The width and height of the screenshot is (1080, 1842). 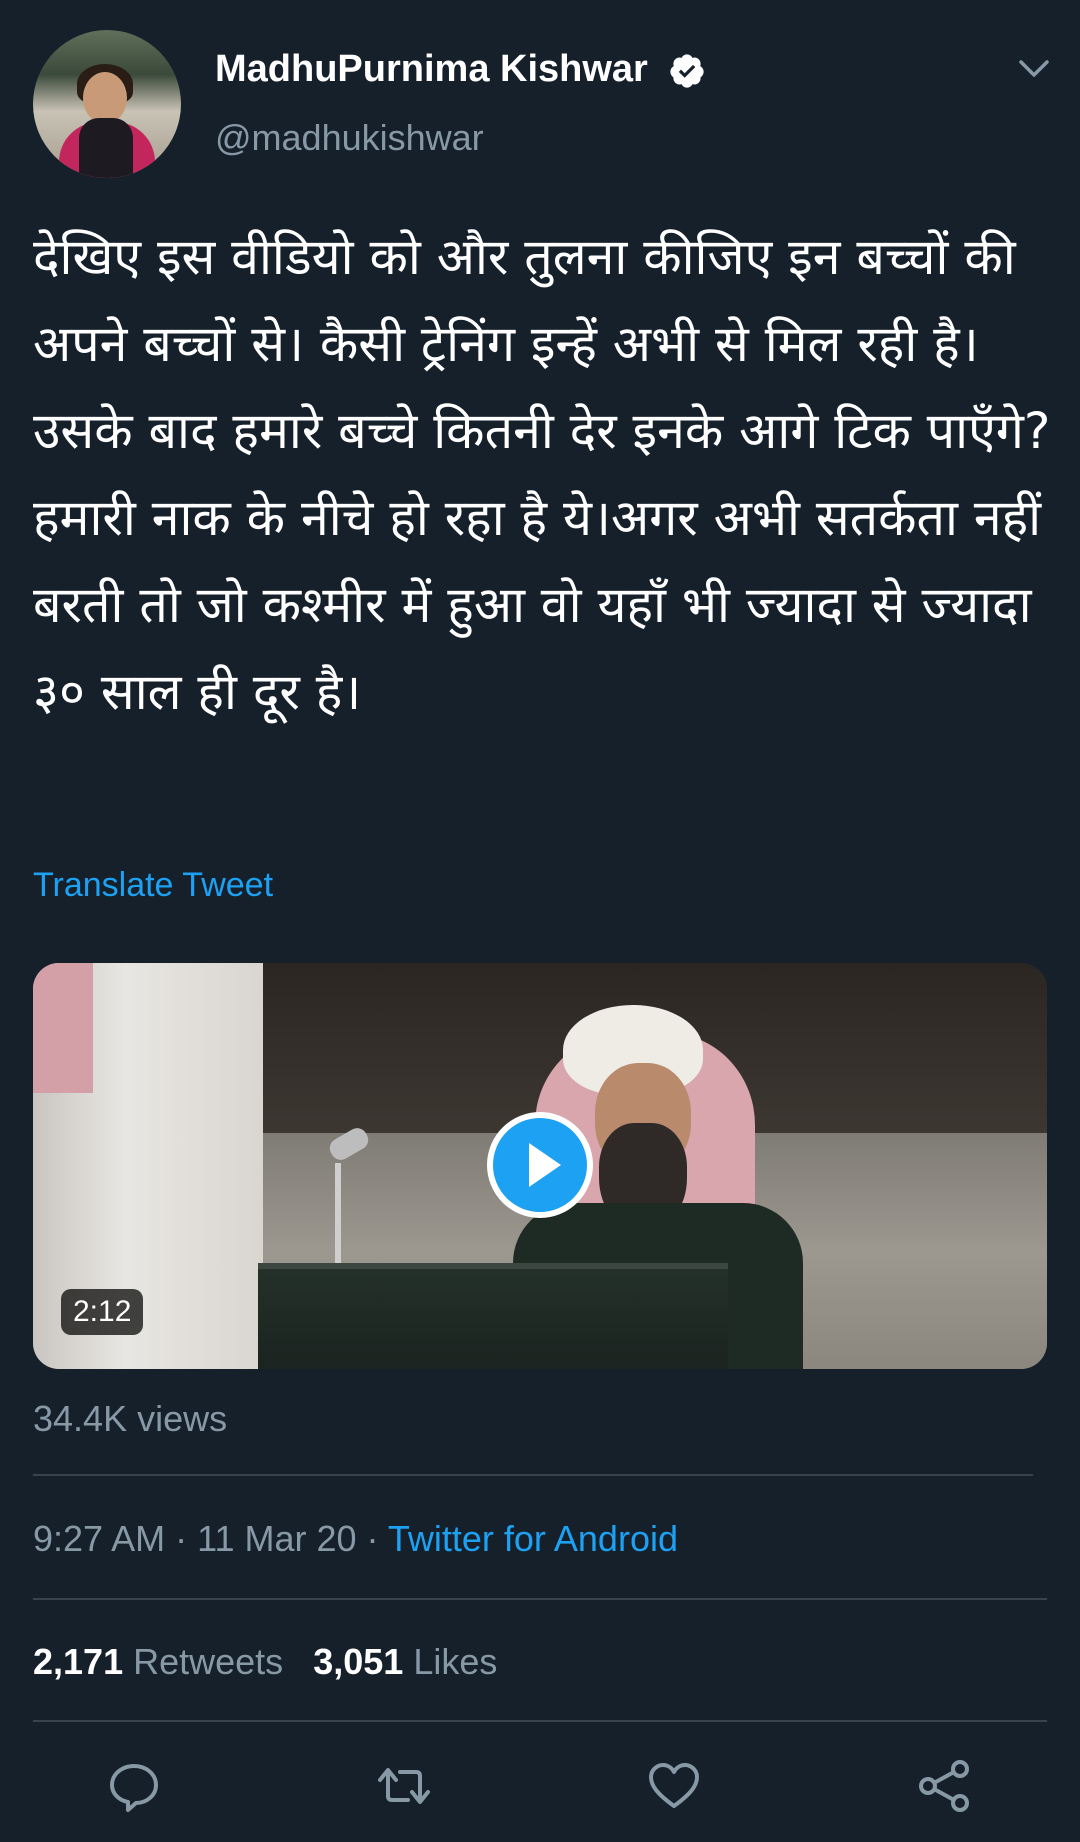 I want to click on share-icon, so click(x=944, y=1786).